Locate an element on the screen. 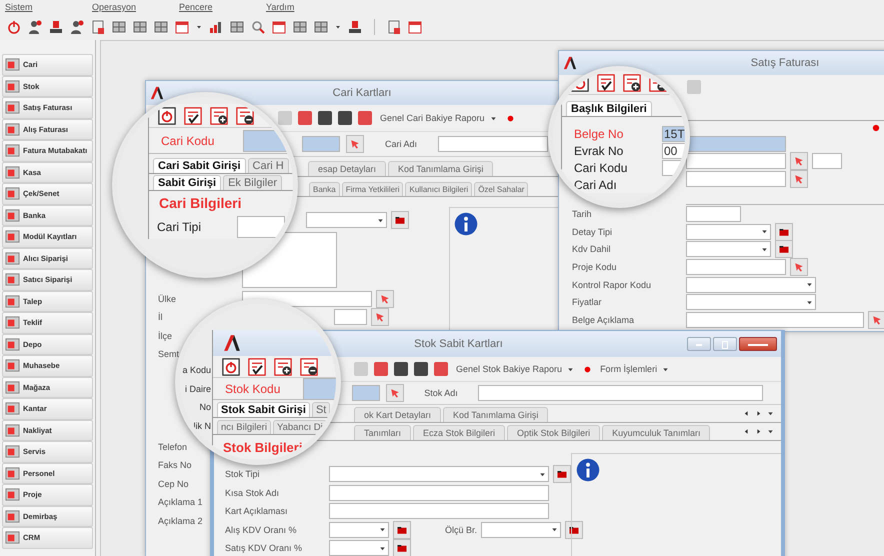 Image resolution: width=884 pixels, height=556 pixels. tab: Tanımları is located at coordinates (383, 432).